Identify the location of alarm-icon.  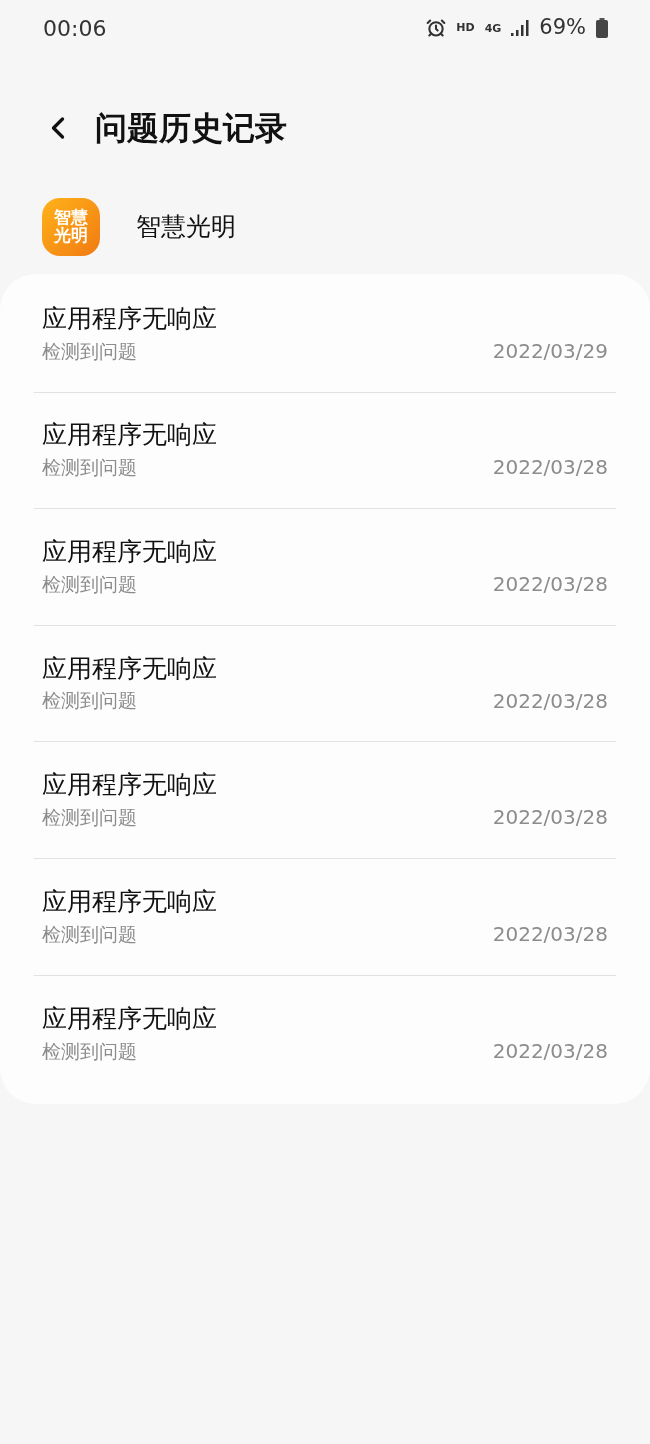
(436, 28).